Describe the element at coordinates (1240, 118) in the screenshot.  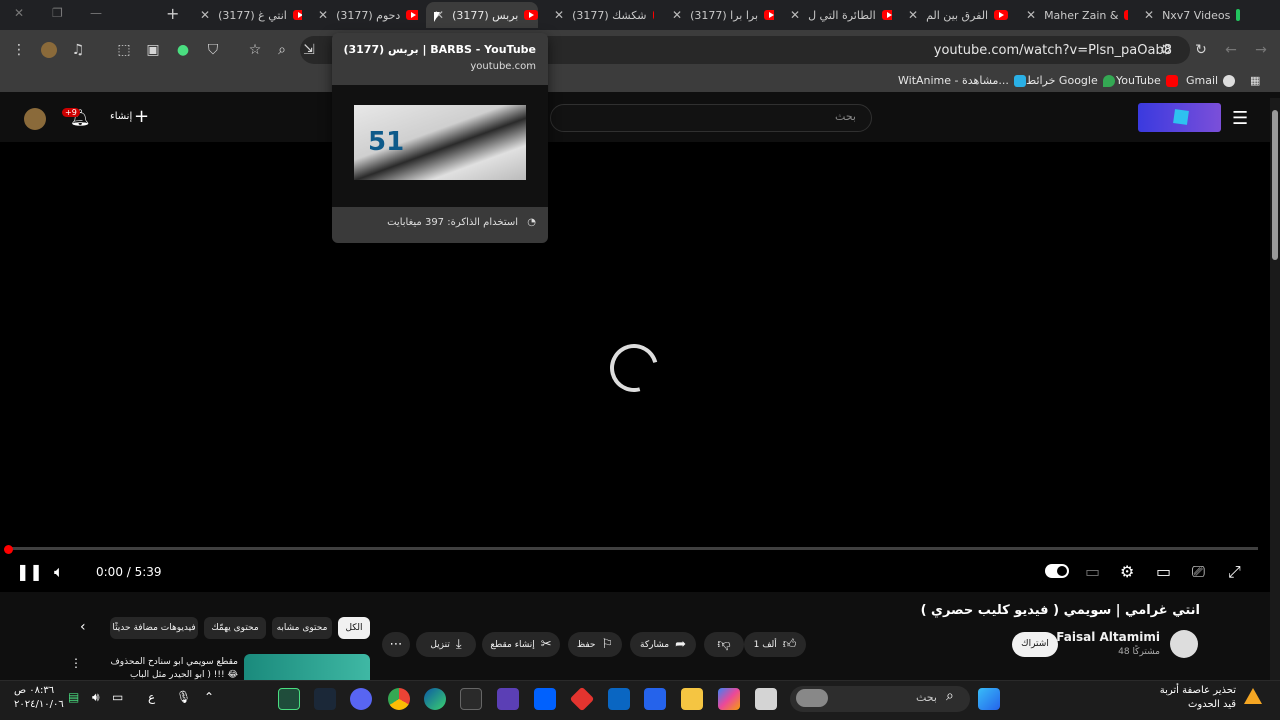
I see `hamburger-menu-icon: ☰` at that location.